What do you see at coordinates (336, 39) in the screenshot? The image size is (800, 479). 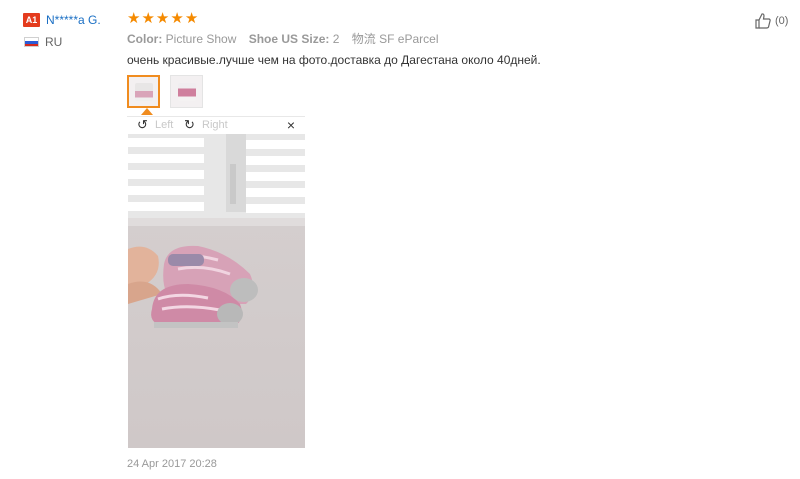 I see `attr-size-value: 2` at bounding box center [336, 39].